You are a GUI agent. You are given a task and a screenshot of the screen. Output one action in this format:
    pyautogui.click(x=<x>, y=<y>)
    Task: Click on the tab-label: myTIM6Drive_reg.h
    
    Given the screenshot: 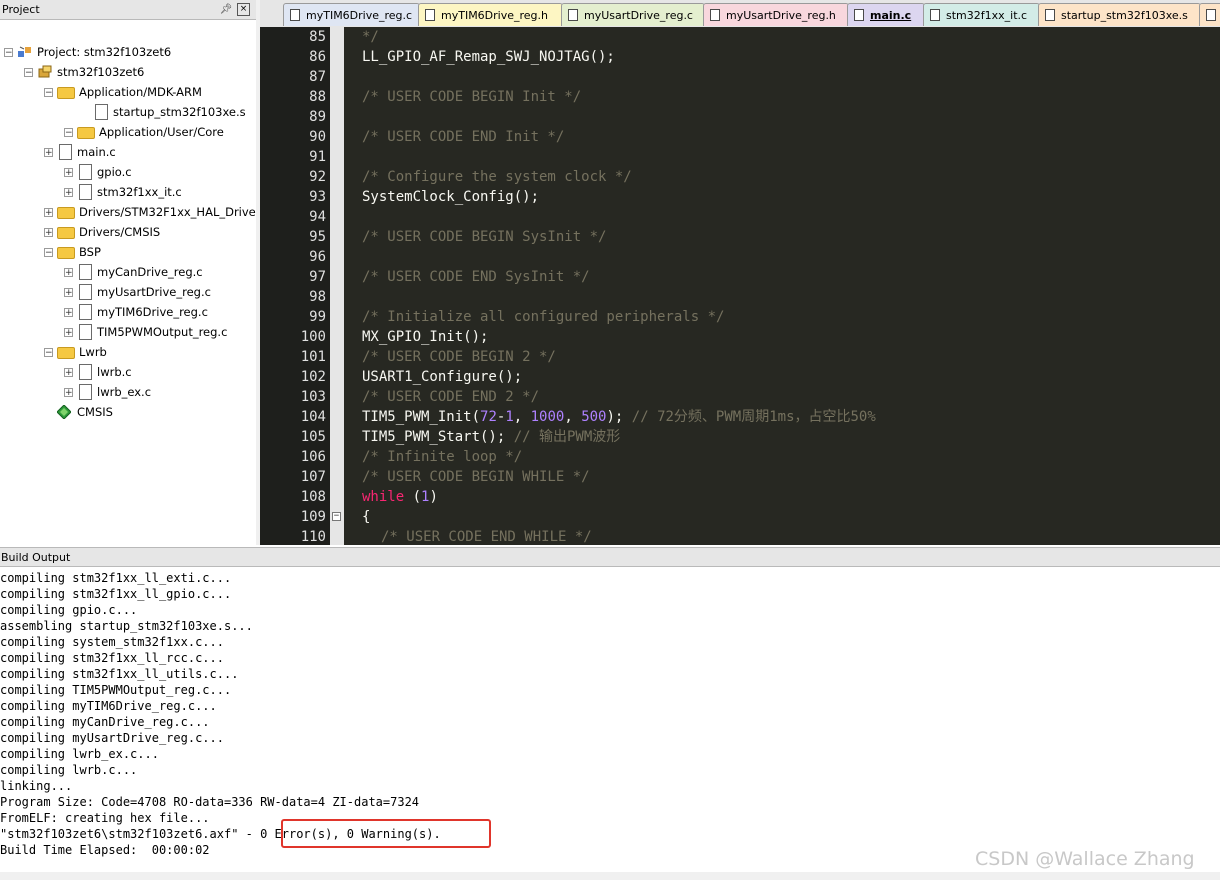 What is the action you would take?
    pyautogui.click(x=495, y=15)
    